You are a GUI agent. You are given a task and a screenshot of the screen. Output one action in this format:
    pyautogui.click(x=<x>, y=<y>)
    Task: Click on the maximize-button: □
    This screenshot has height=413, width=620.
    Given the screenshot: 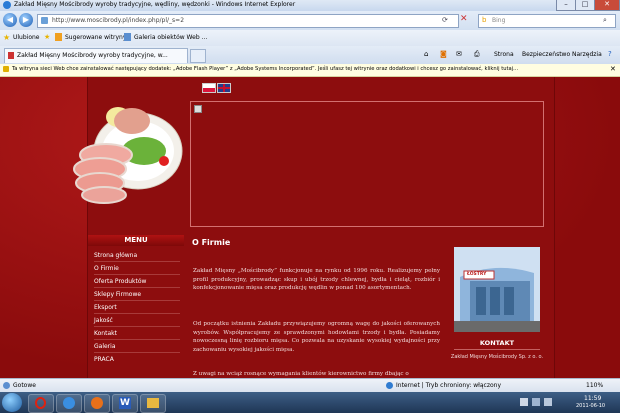 What is the action you would take?
    pyautogui.click(x=585, y=5)
    